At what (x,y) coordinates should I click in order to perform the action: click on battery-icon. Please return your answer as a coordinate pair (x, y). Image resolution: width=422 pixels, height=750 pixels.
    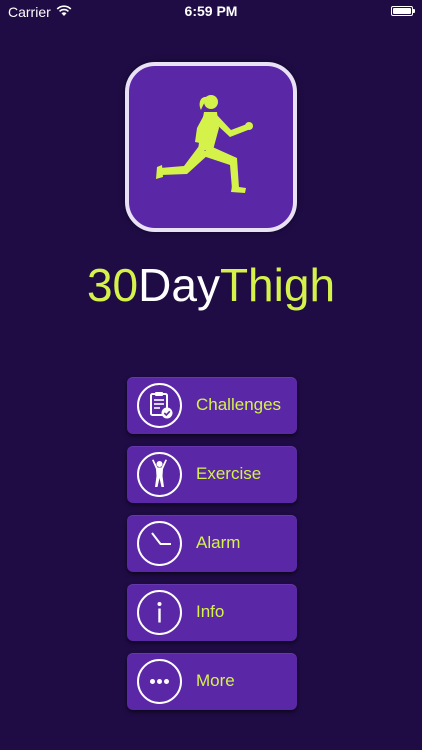
    Looking at the image, I should click on (403, 11).